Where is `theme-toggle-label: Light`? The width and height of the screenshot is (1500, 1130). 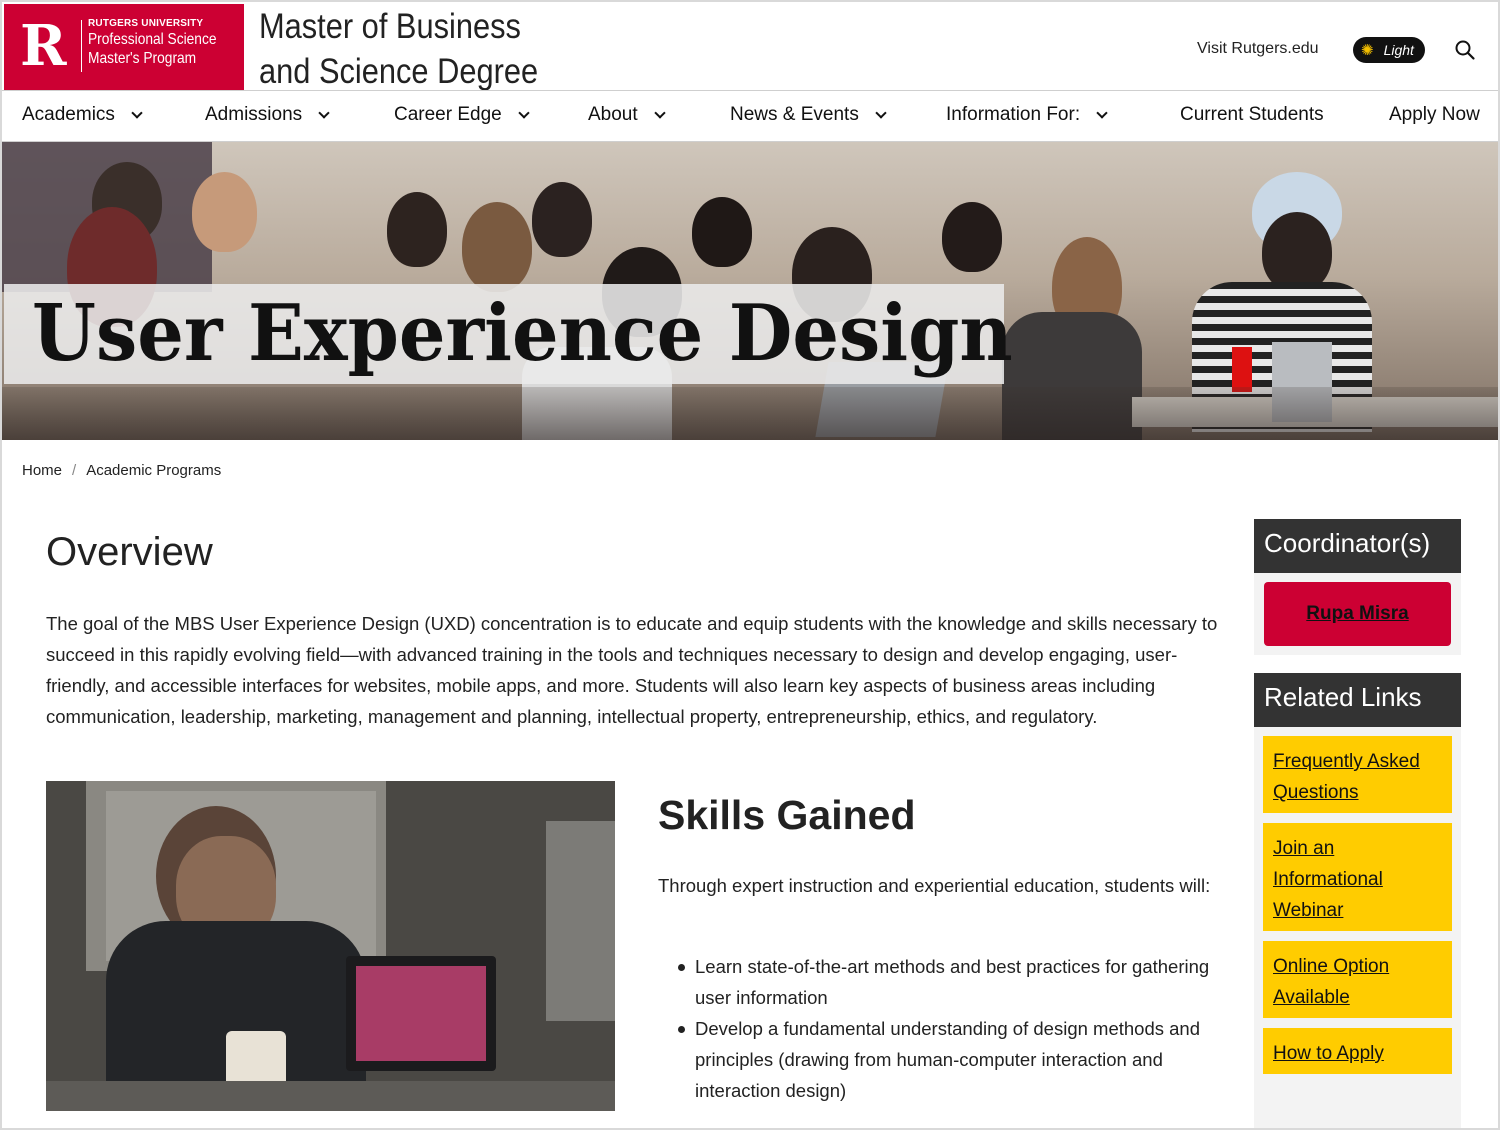
theme-toggle-label: Light is located at coordinates (1398, 50).